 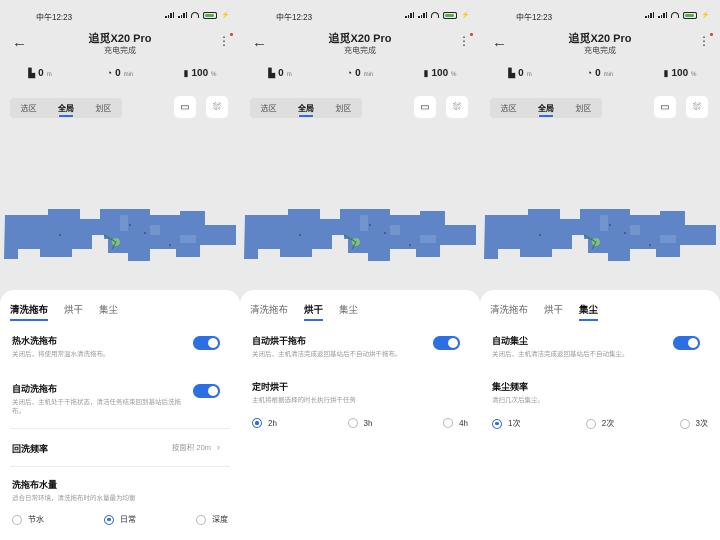 I want to click on setting-dust-frequency: 集尘频率 清扫几次后集尘。, so click(x=600, y=392).